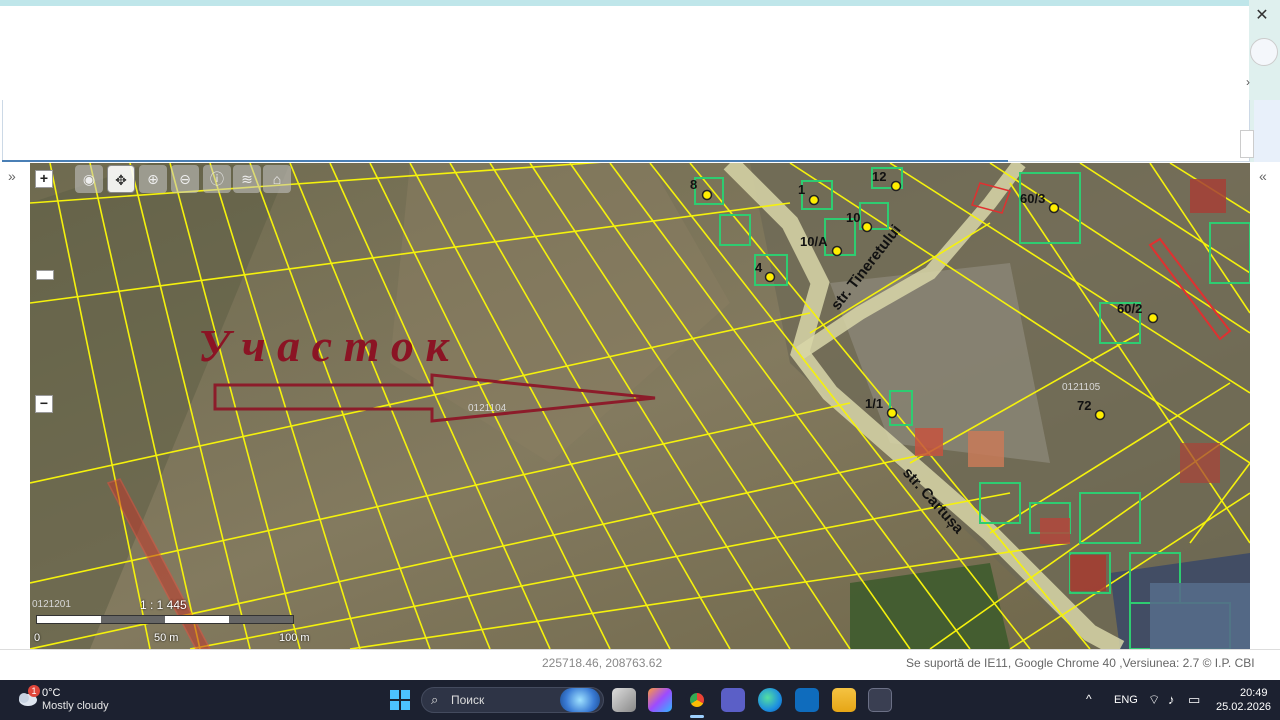  Describe the element at coordinates (51, 693) in the screenshot. I see `weather-temperature: 0°C` at that location.